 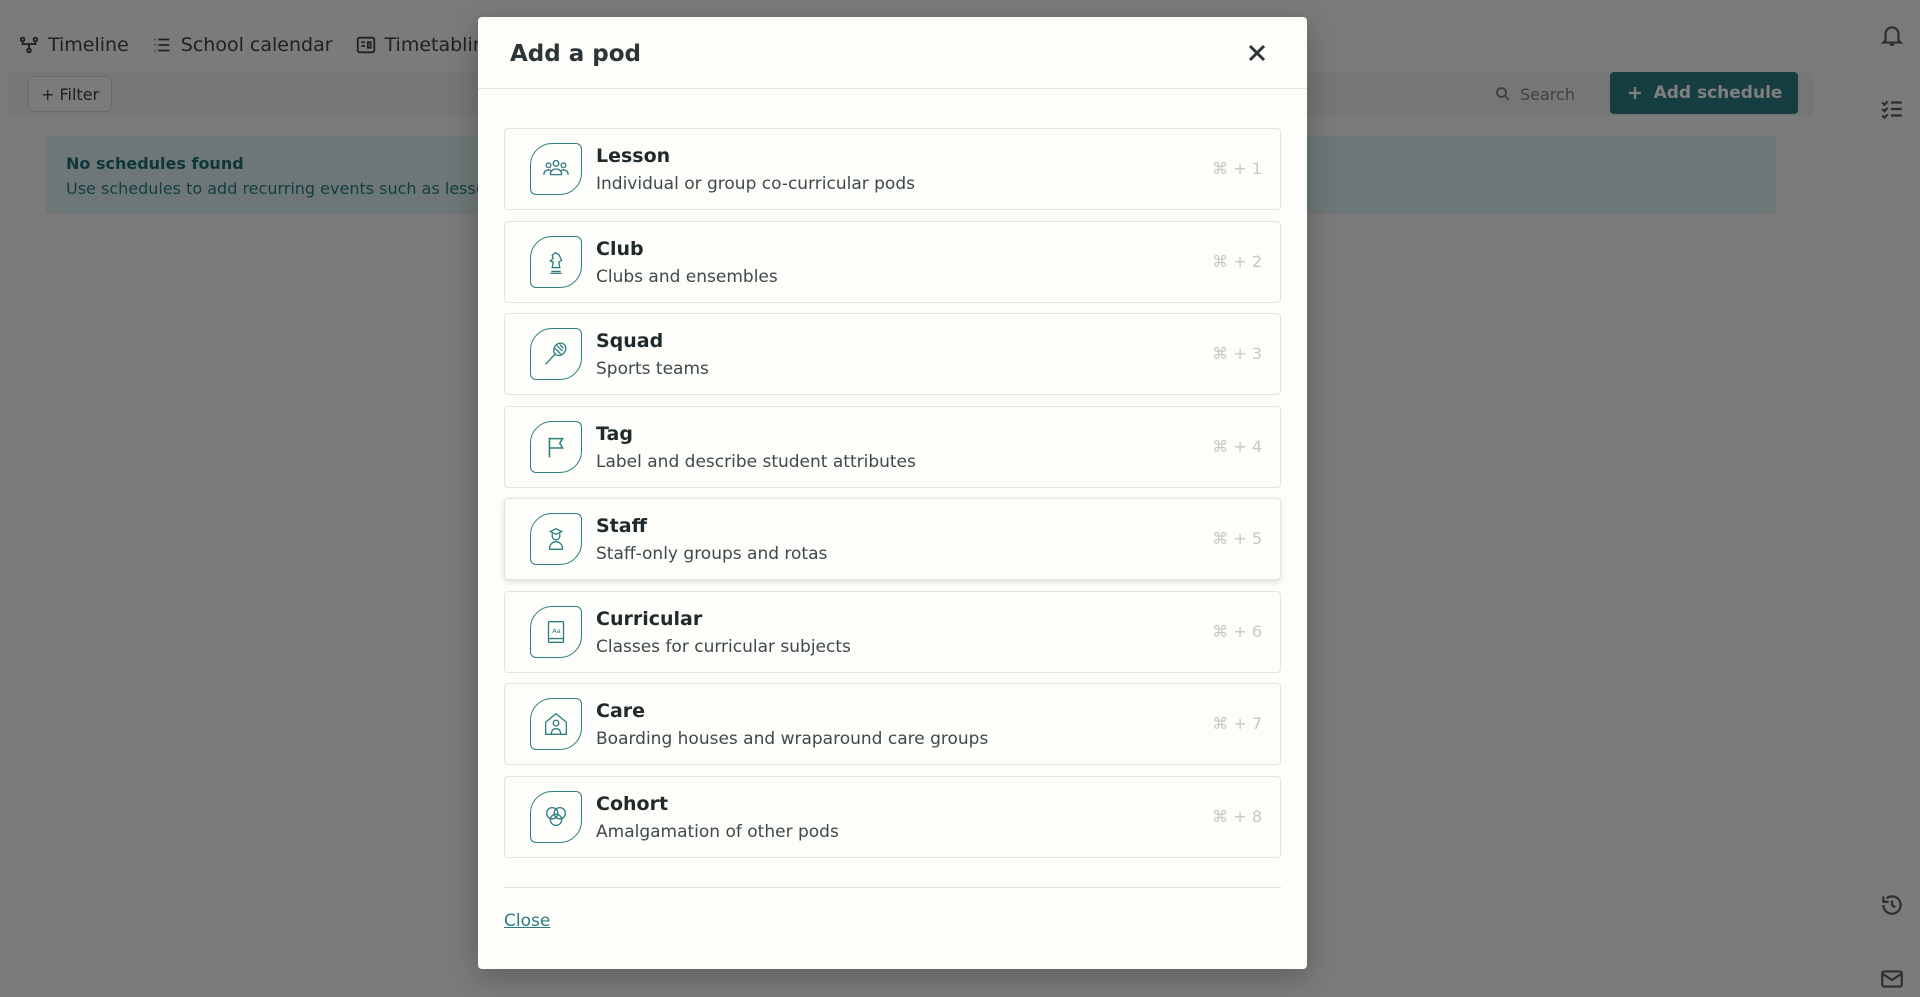 I want to click on pod-shortcut: ⌘ + 2, so click(x=1237, y=261).